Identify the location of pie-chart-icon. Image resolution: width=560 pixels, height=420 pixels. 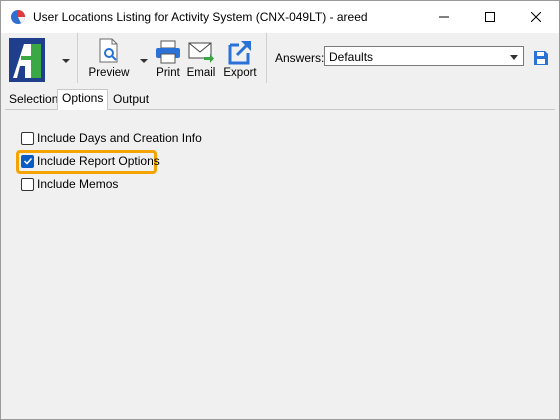
(18, 17).